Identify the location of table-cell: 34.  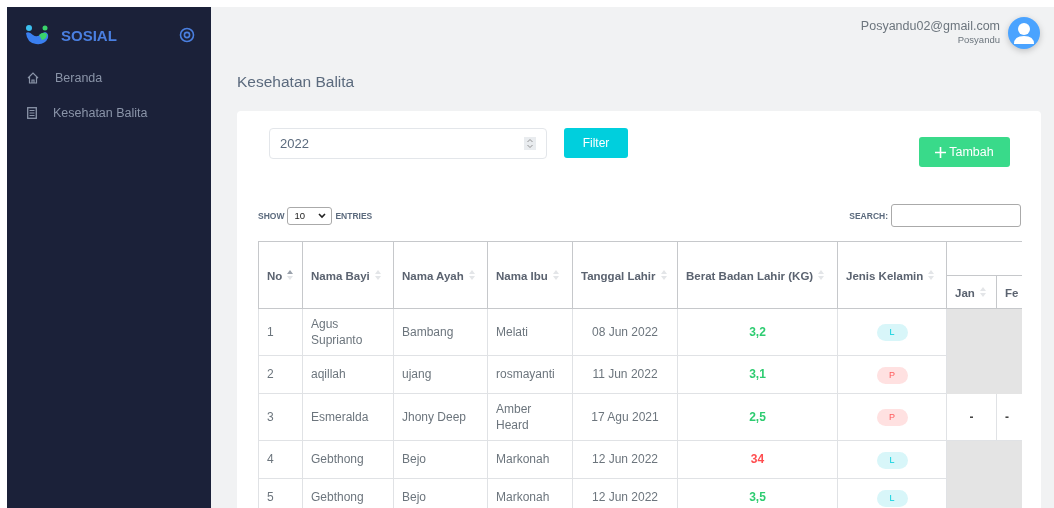
(757, 459).